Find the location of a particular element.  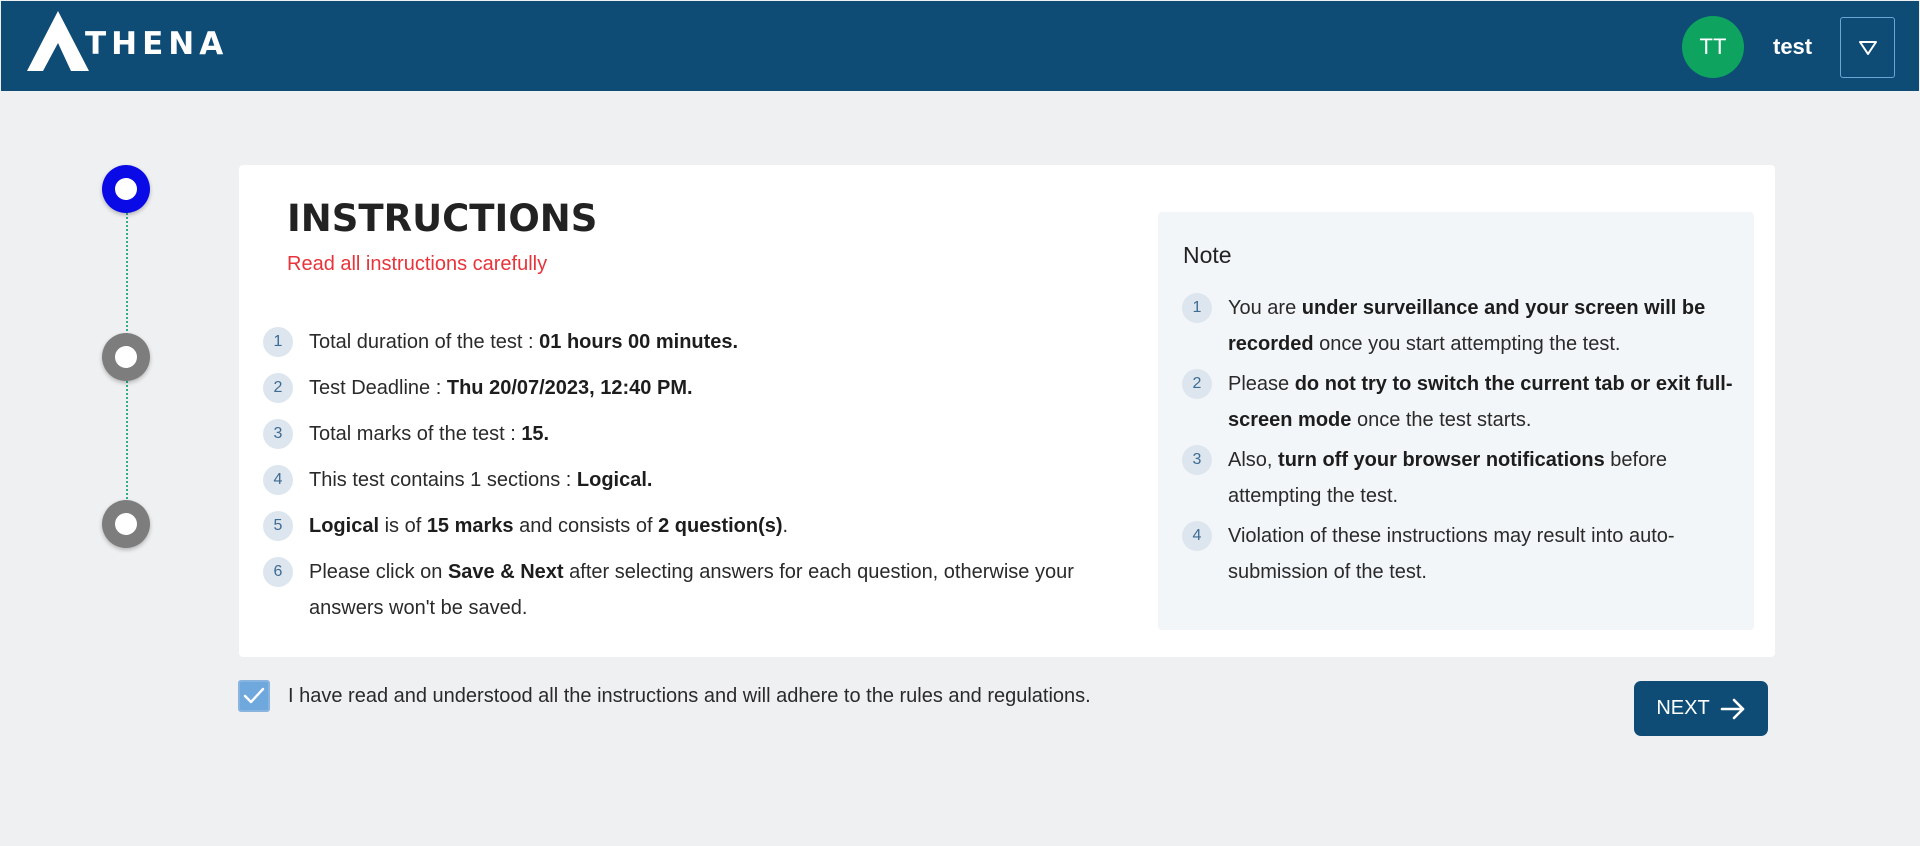

item-text: This test contains 1 sections : Logical. is located at coordinates (480, 480).